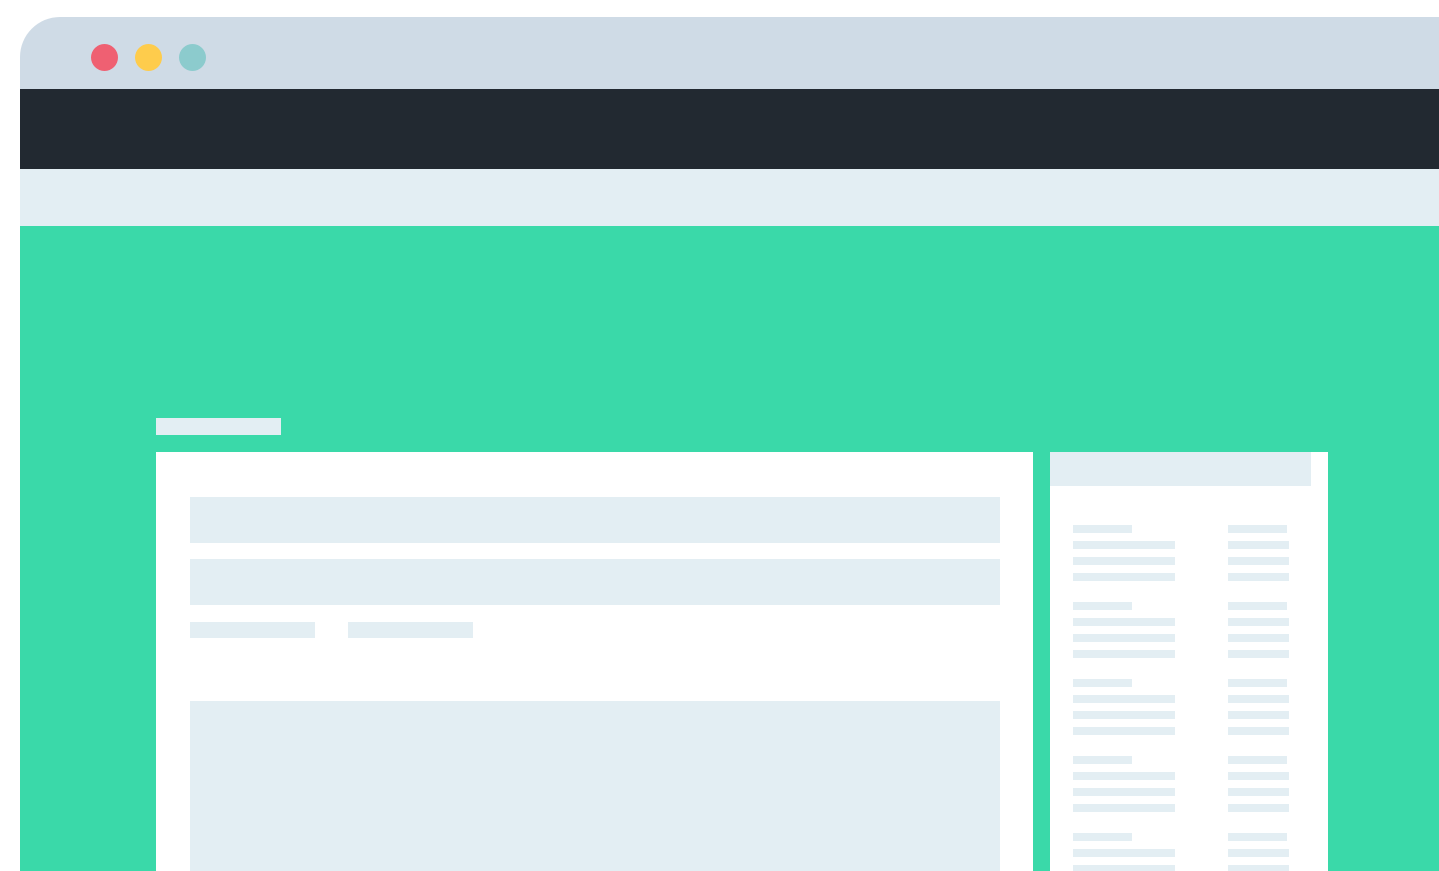 Image resolution: width=1439 pixels, height=871 pixels. I want to click on sub-navigation-bar, so click(729, 197).